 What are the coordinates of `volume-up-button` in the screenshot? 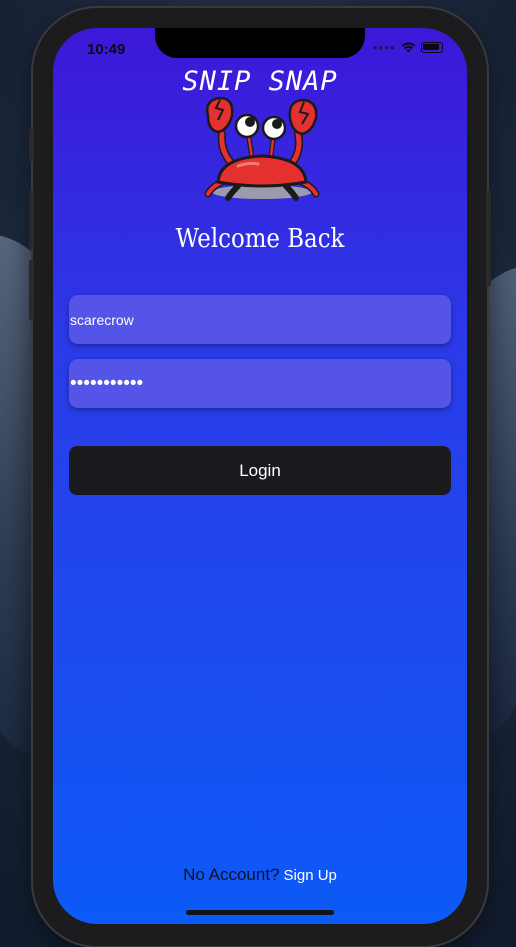 It's located at (31, 220).